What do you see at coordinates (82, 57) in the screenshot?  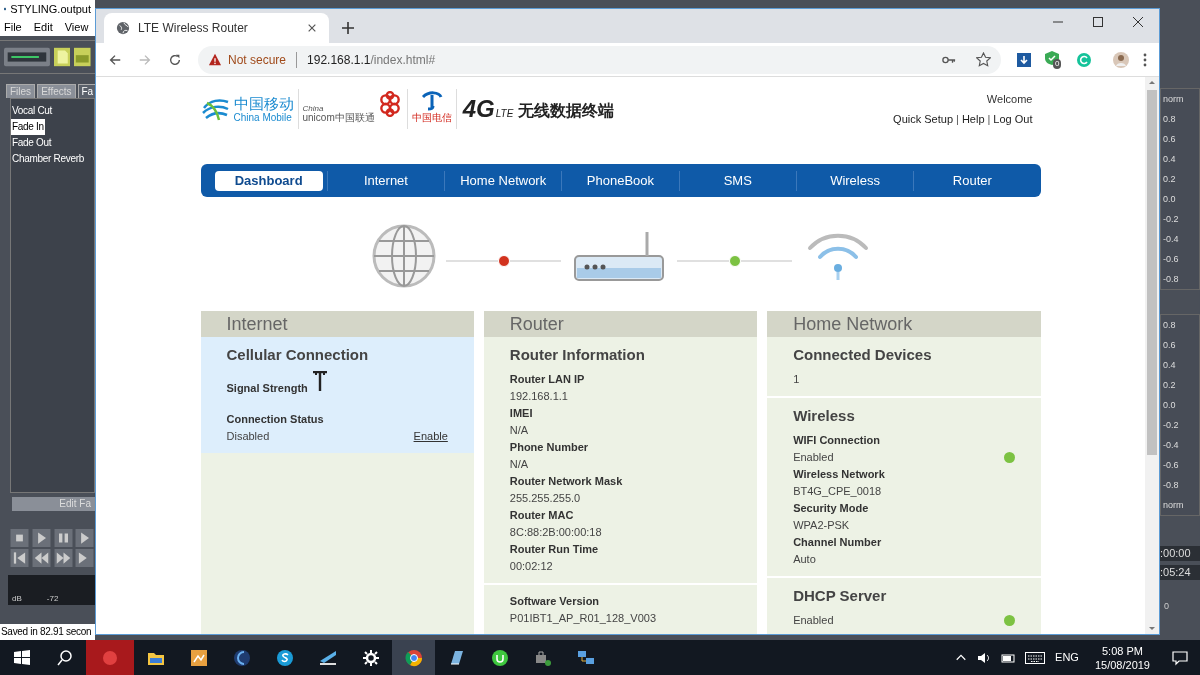 I see `open-folder-button` at bounding box center [82, 57].